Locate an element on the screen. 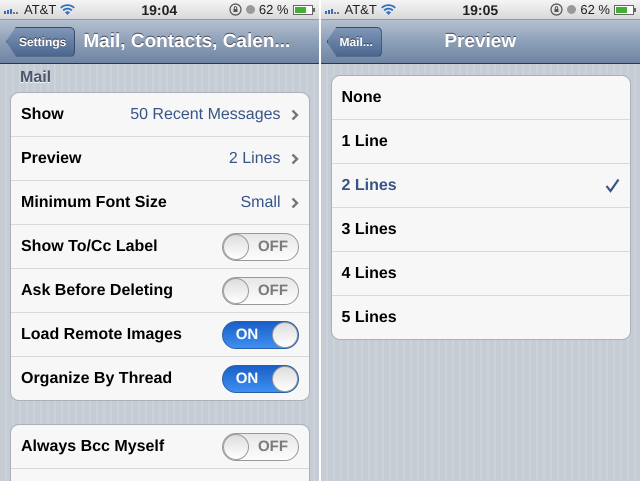 Image resolution: width=640 pixels, height=481 pixels. row-label: 5 Lines is located at coordinates (370, 317).